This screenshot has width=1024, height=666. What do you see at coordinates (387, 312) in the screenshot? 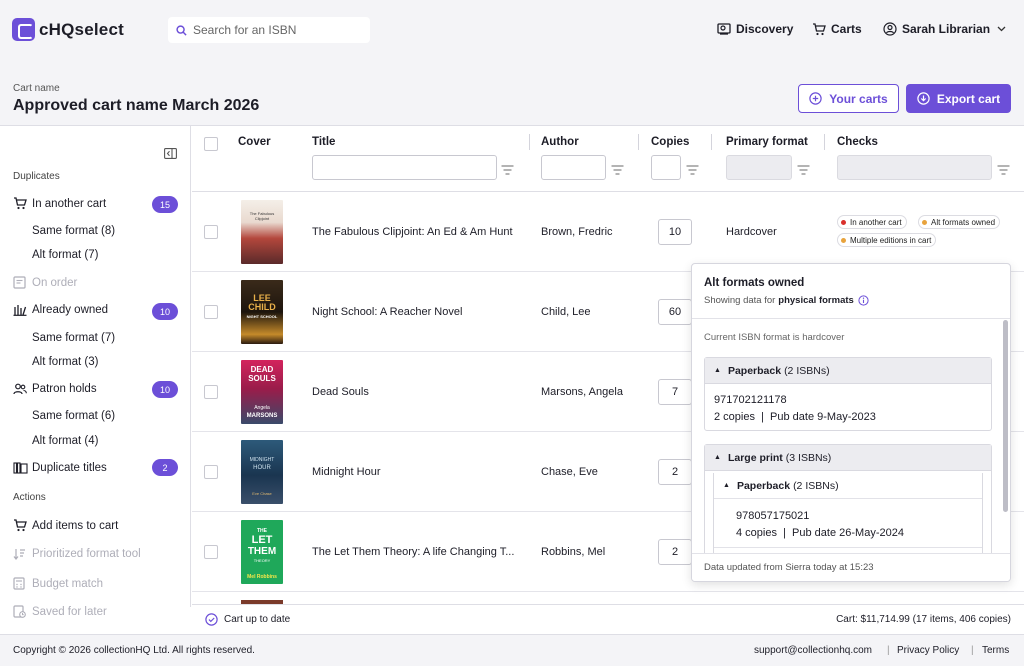
I see `book-title: Night School: A Reacher Novel` at bounding box center [387, 312].